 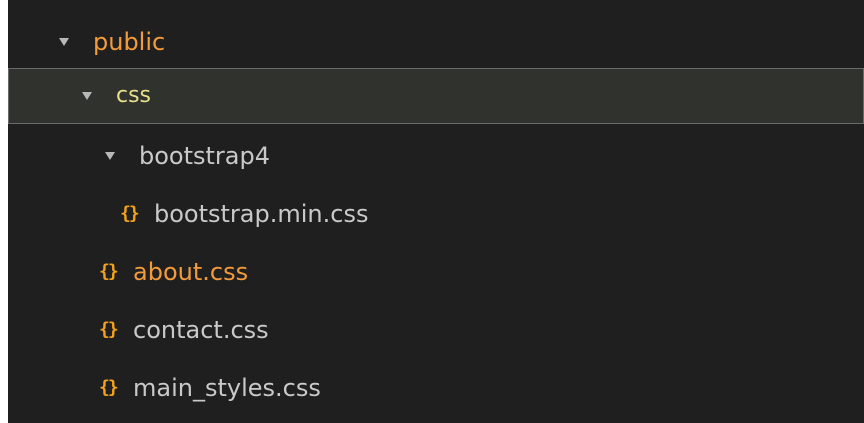 What do you see at coordinates (201, 330) in the screenshot?
I see `file-label: contact.css` at bounding box center [201, 330].